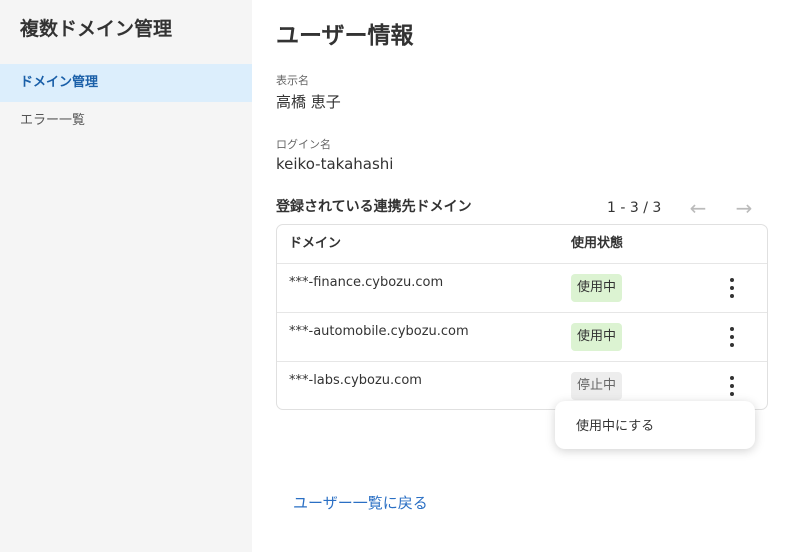  Describe the element at coordinates (615, 424) in the screenshot. I see `menu-item-set-active: 使用中にする` at that location.